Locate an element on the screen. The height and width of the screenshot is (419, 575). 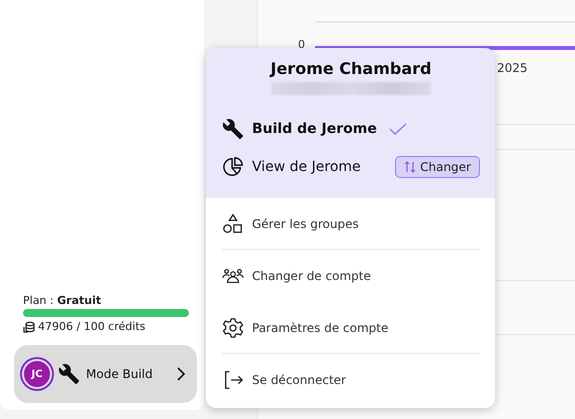
menu-item: Gérer les groupes is located at coordinates (350, 224).